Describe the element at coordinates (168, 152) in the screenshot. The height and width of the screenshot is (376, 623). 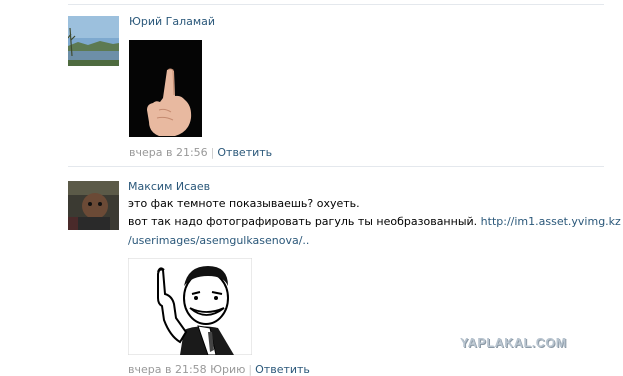
I see `comment-time-1: вчера в 21:56` at that location.